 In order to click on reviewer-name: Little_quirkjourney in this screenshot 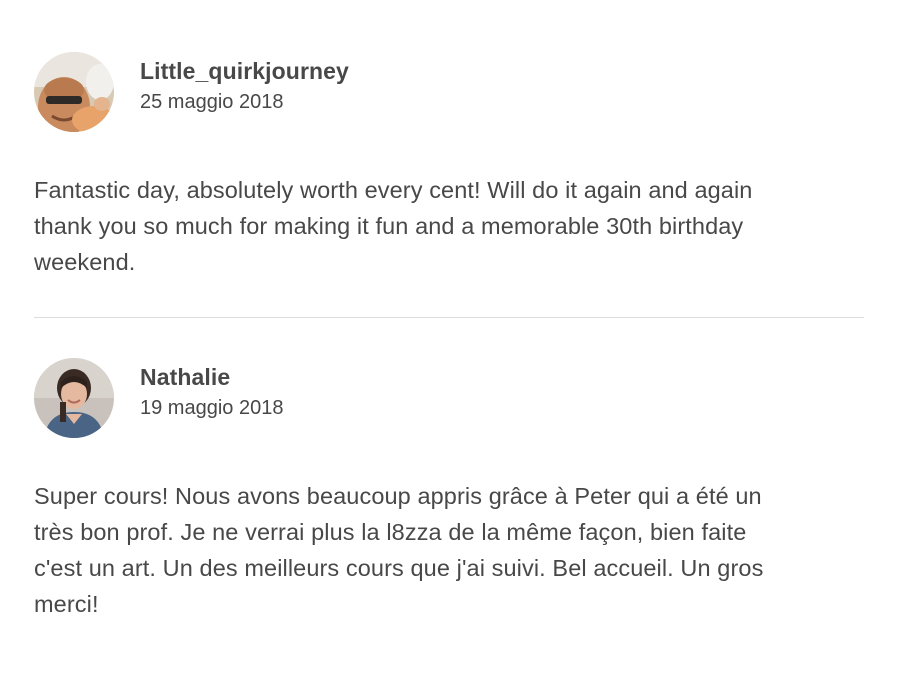, I will do `click(244, 71)`.